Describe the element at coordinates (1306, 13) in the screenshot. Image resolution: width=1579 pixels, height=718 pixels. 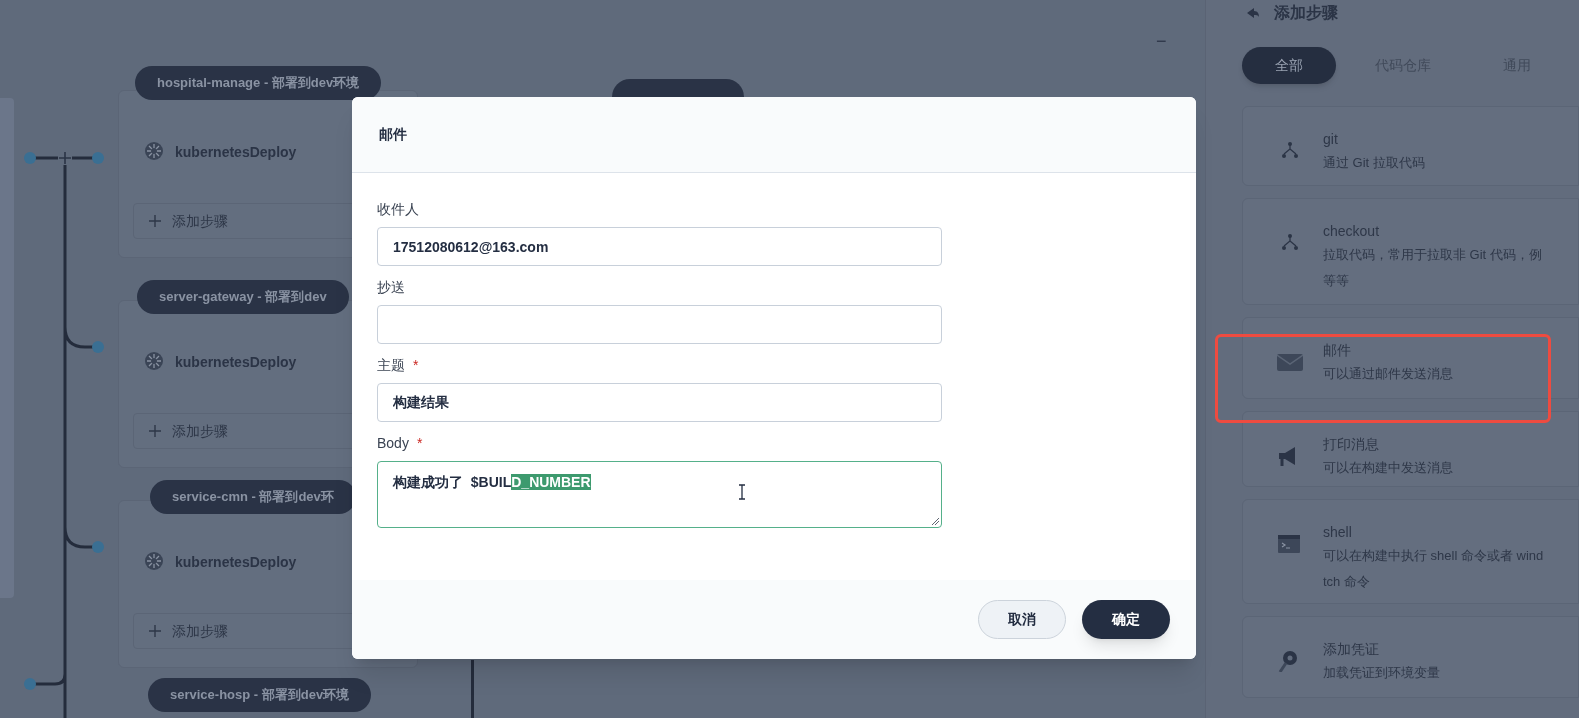
I see `panel-title: 添加步骤` at that location.